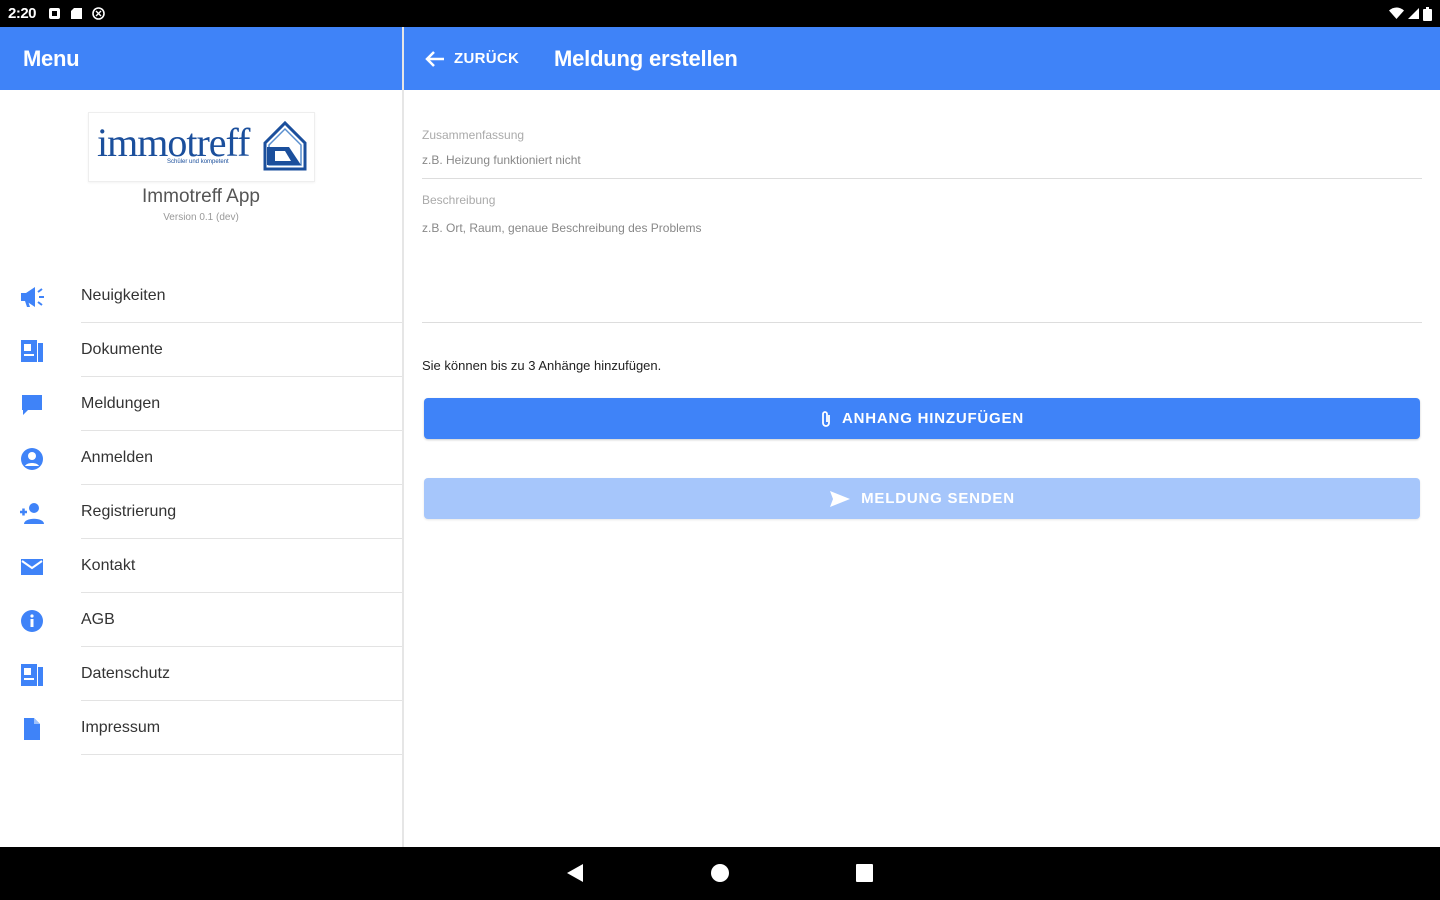  Describe the element at coordinates (922, 160) in the screenshot. I see `summary-input` at that location.